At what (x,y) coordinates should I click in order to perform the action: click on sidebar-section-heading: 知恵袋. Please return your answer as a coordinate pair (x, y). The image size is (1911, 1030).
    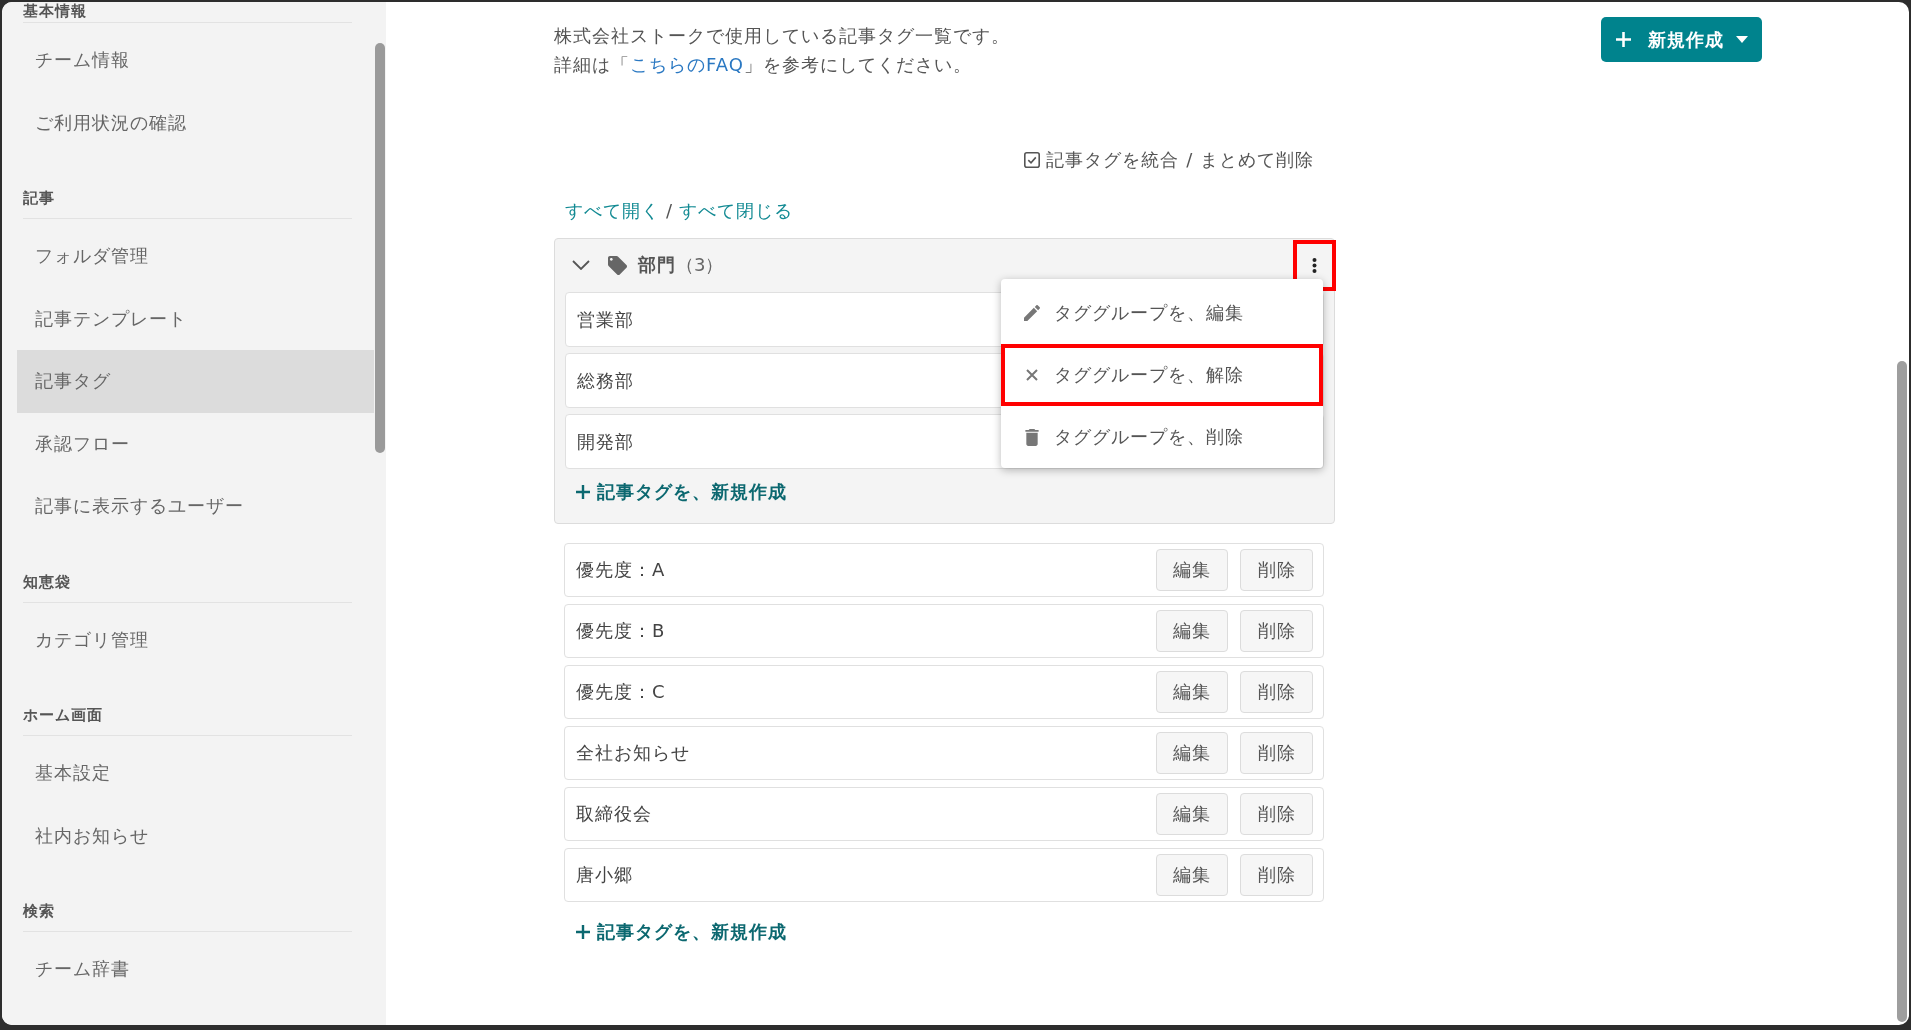
    Looking at the image, I should click on (47, 582).